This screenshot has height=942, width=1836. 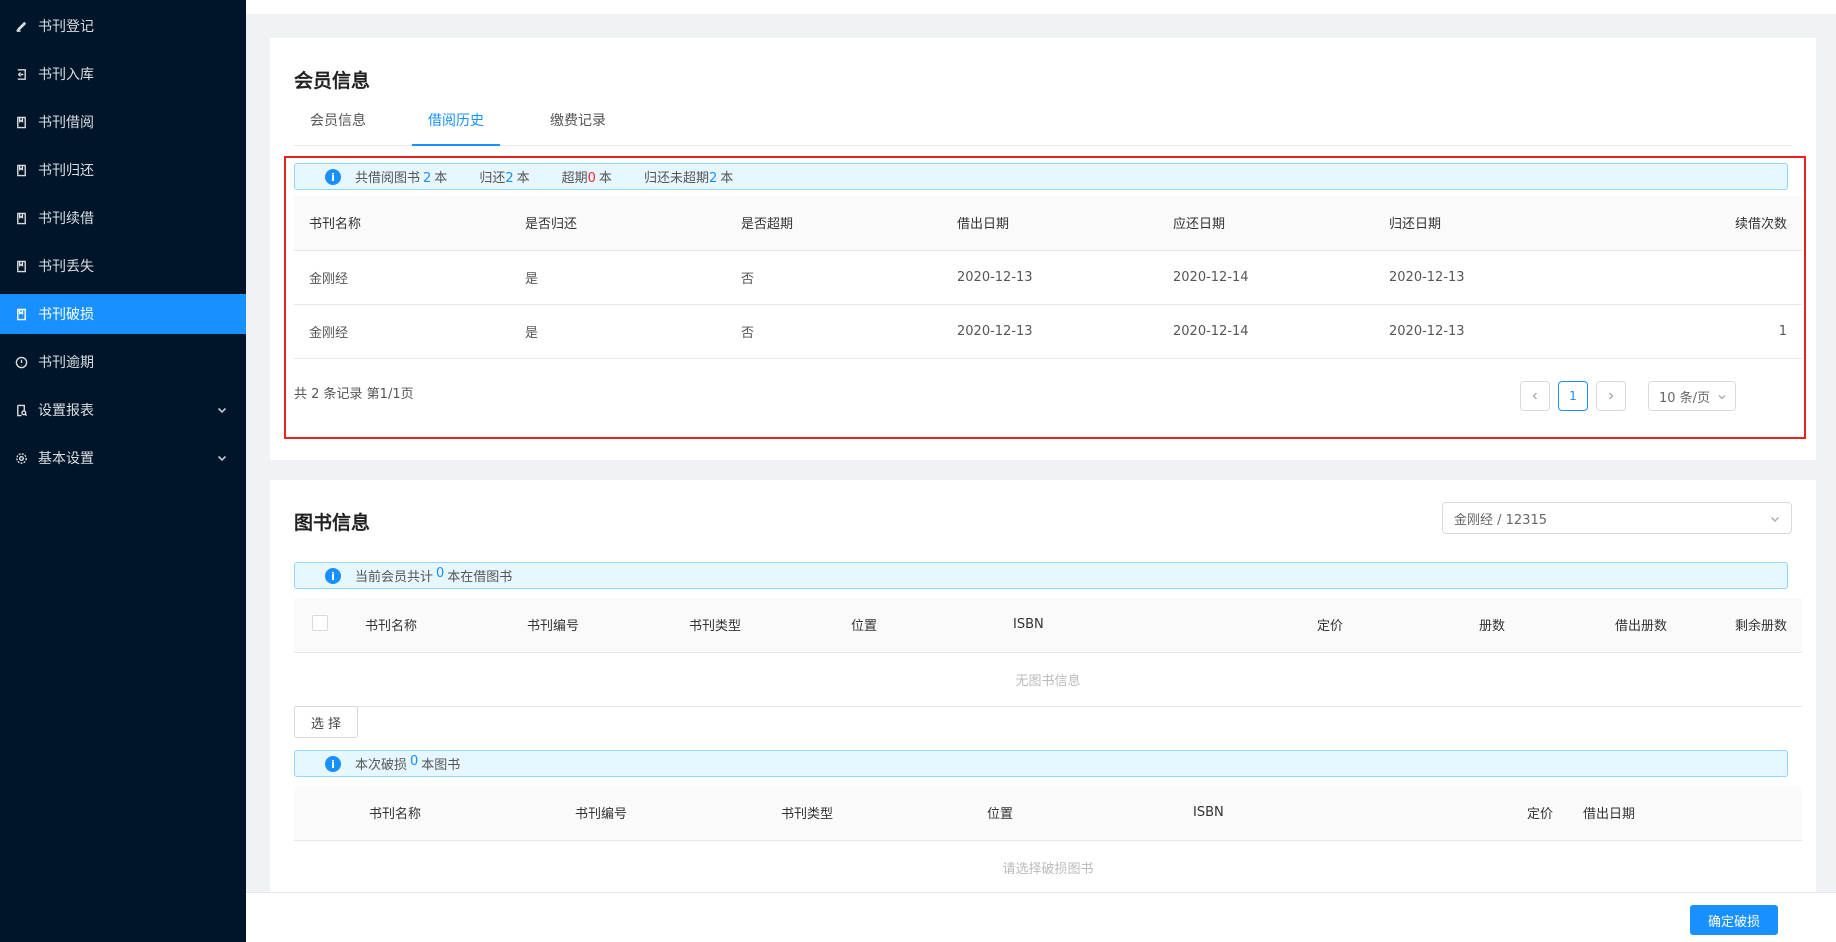 What do you see at coordinates (123, 266) in the screenshot?
I see `sidebar-item-book-lost: 书刊丢失` at bounding box center [123, 266].